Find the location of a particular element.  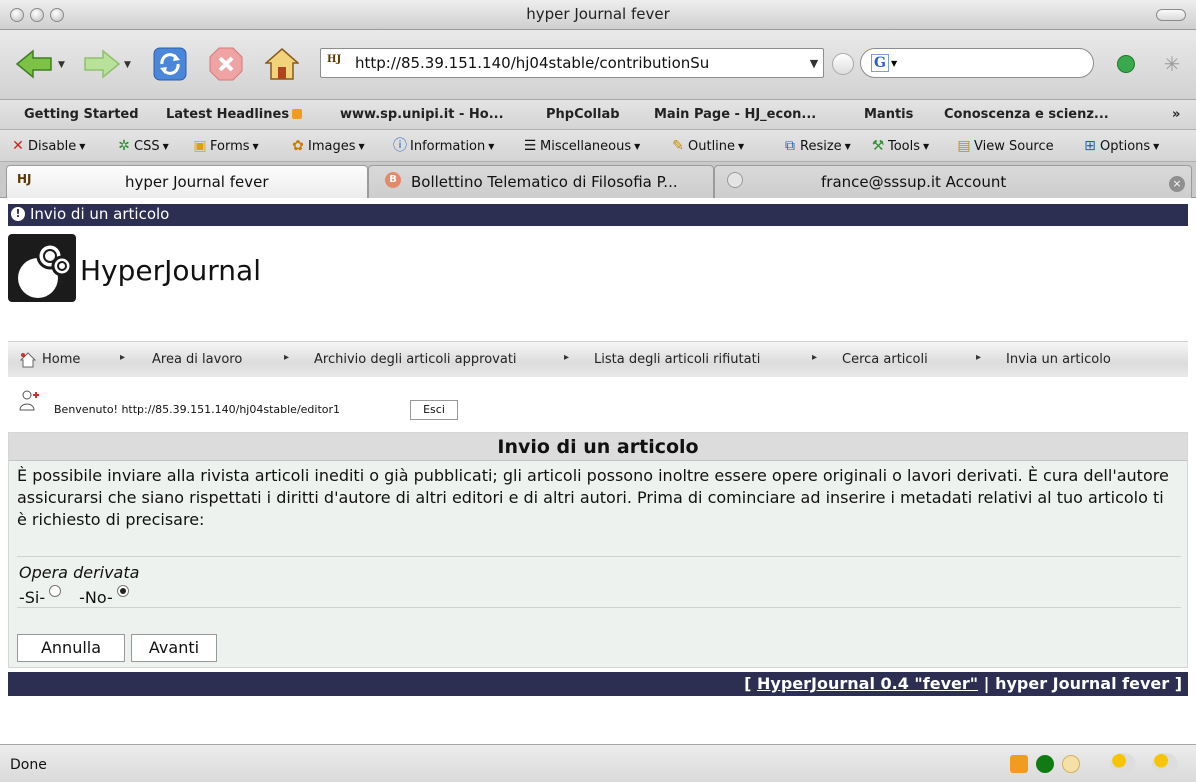

dev-resize-menu: ⧉ Resize ▼ is located at coordinates (816, 146).